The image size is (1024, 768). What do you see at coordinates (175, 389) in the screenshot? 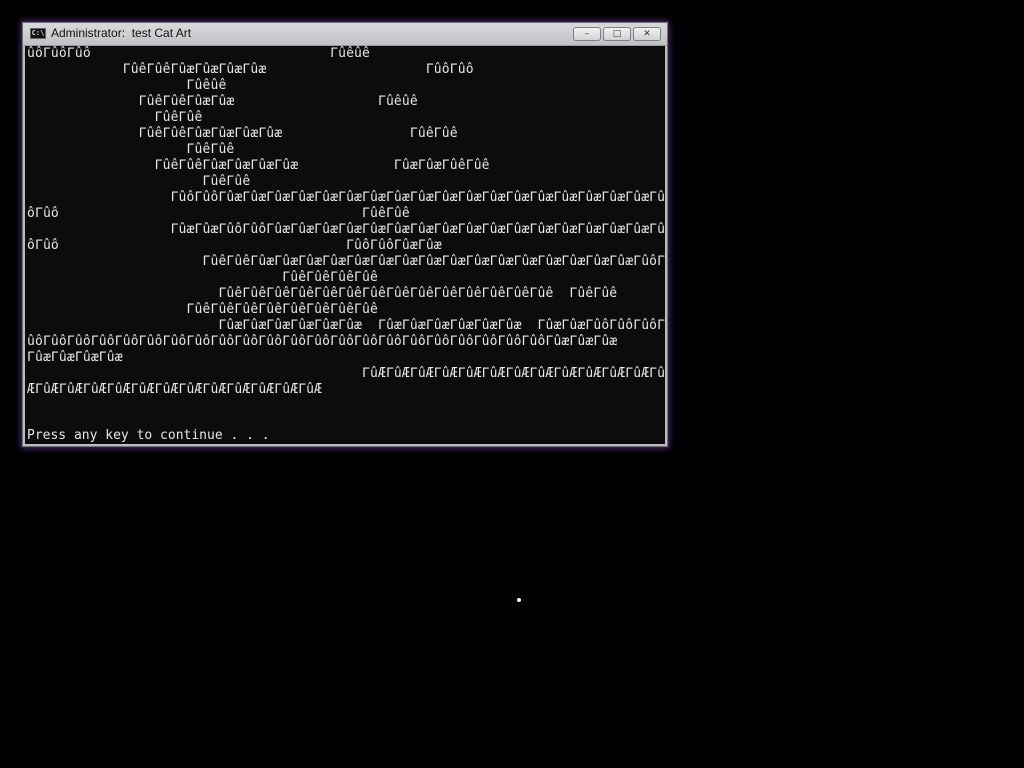
I see `console-line: ÆΓûÆΓûÆΓûÆΓûÆΓûÆΓûÆΓûÆΓûÆΓûÆΓûÆΓûÆΓûÆ` at bounding box center [175, 389].